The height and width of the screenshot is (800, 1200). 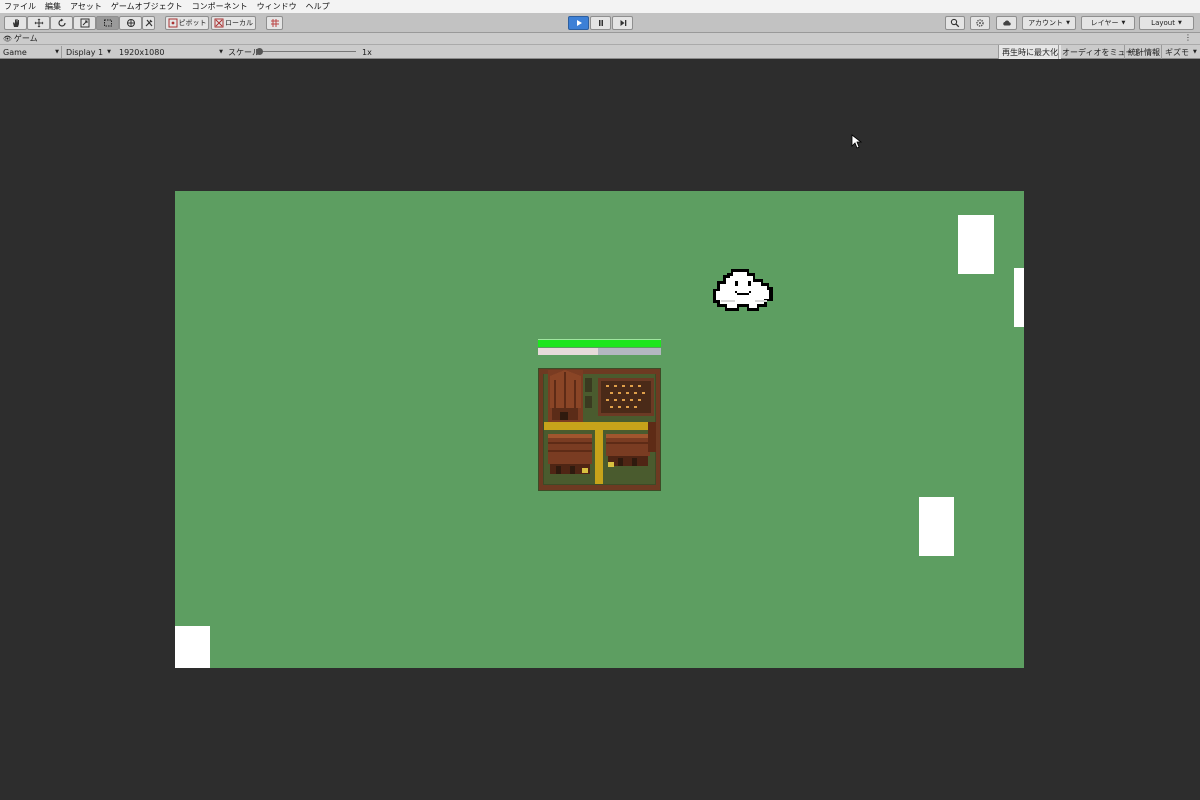 What do you see at coordinates (277, 6) in the screenshot?
I see `menu-item: ウィンドウ` at bounding box center [277, 6].